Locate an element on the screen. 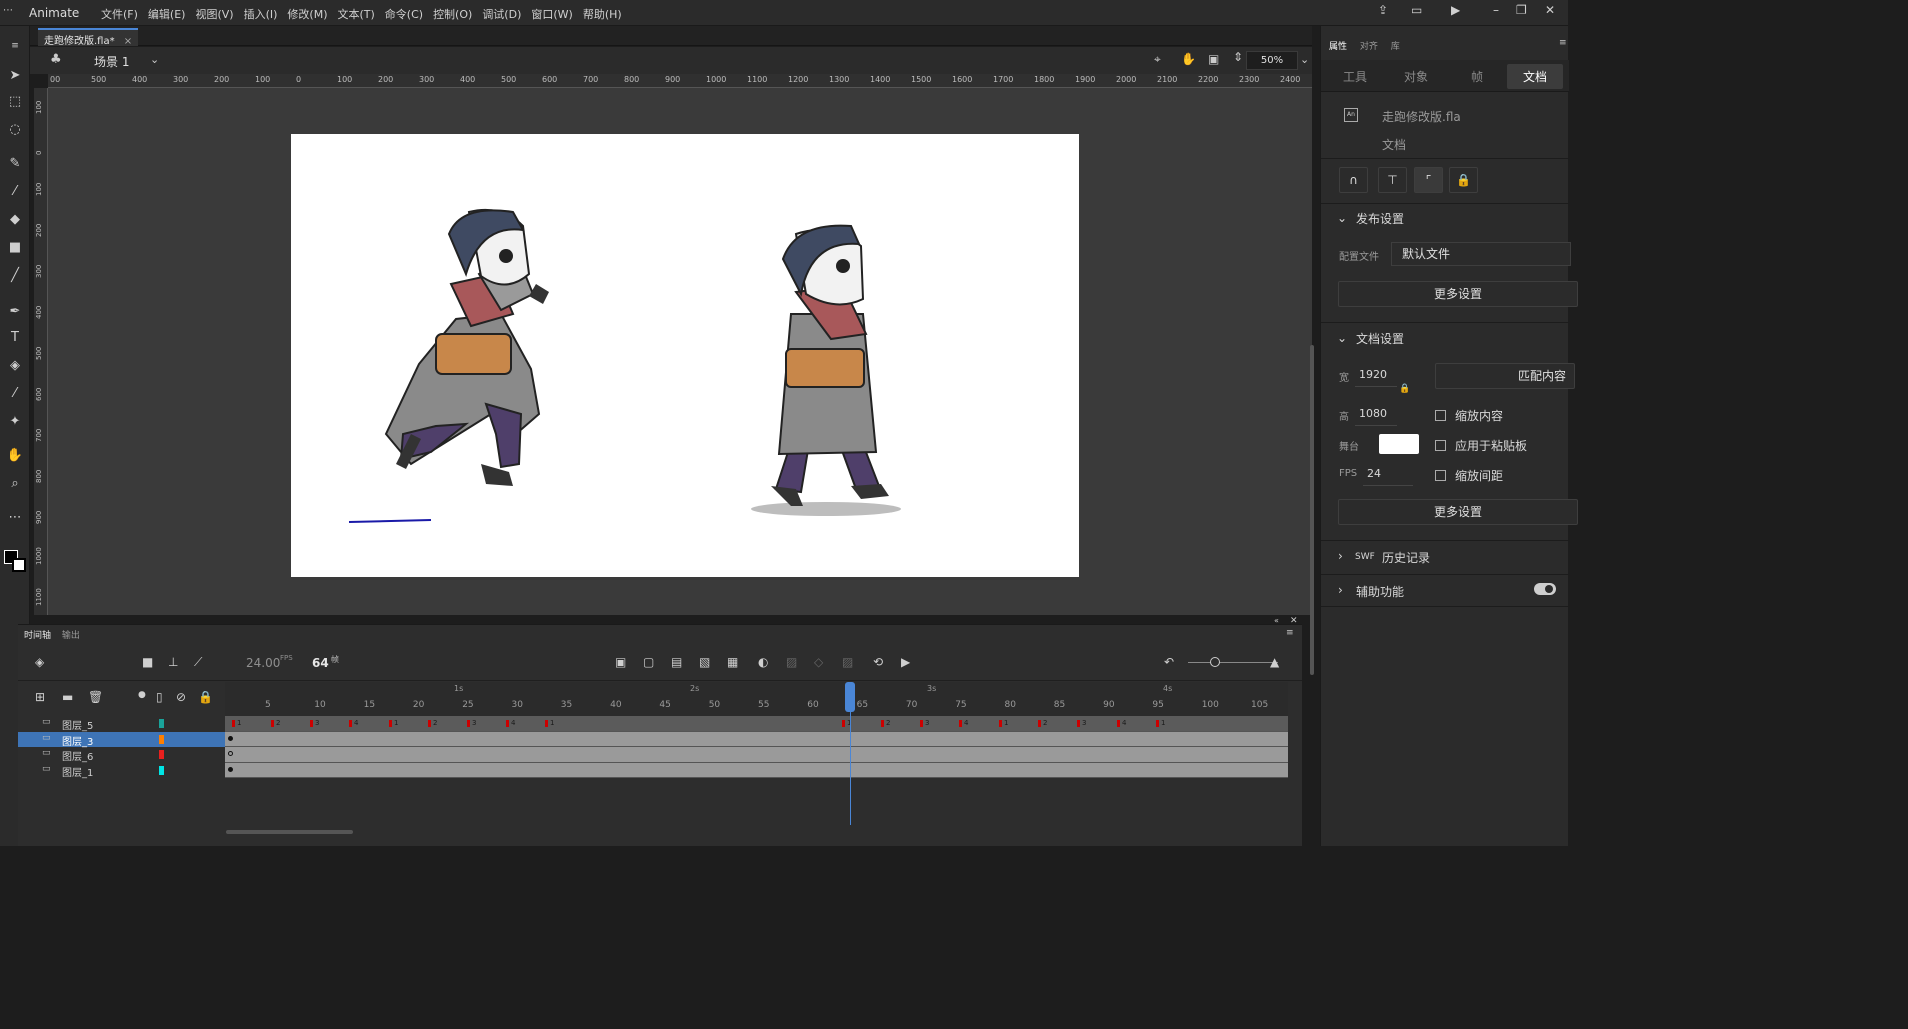 The width and height of the screenshot is (1908, 1029). close-tab-icon: × is located at coordinates (128, 41).